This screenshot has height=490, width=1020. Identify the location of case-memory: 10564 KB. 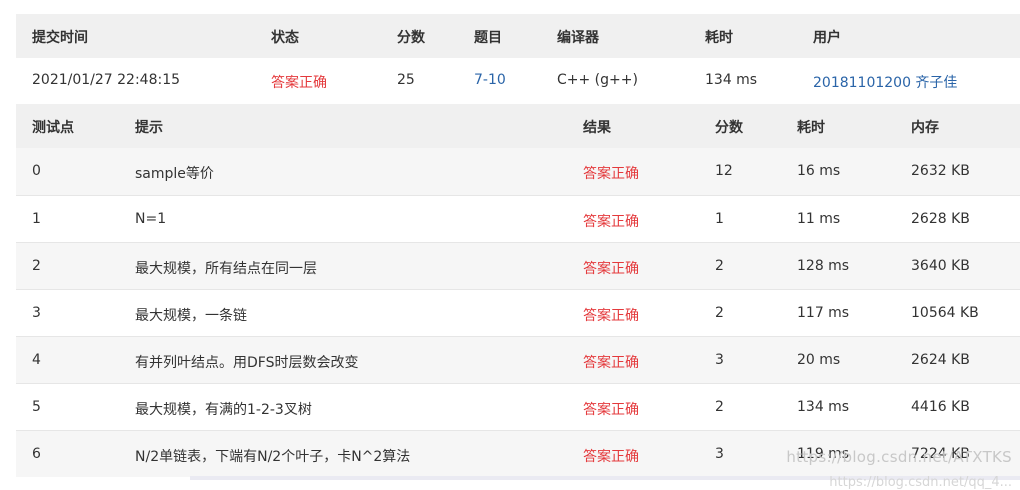
(945, 313).